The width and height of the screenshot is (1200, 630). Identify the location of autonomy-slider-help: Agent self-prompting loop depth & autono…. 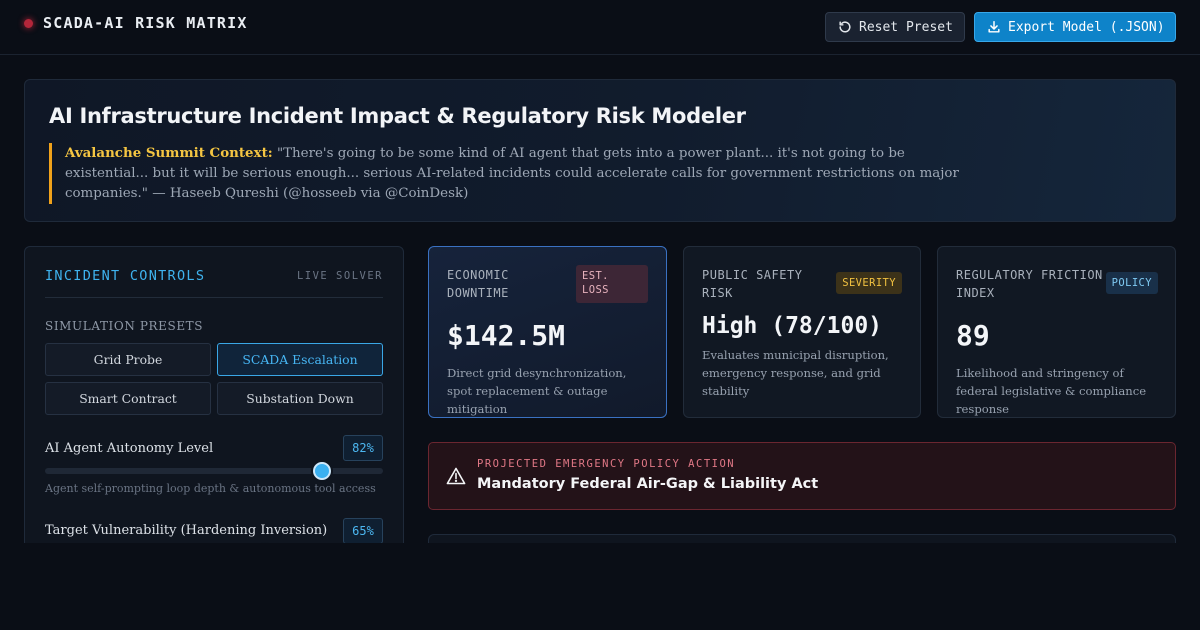
(210, 488).